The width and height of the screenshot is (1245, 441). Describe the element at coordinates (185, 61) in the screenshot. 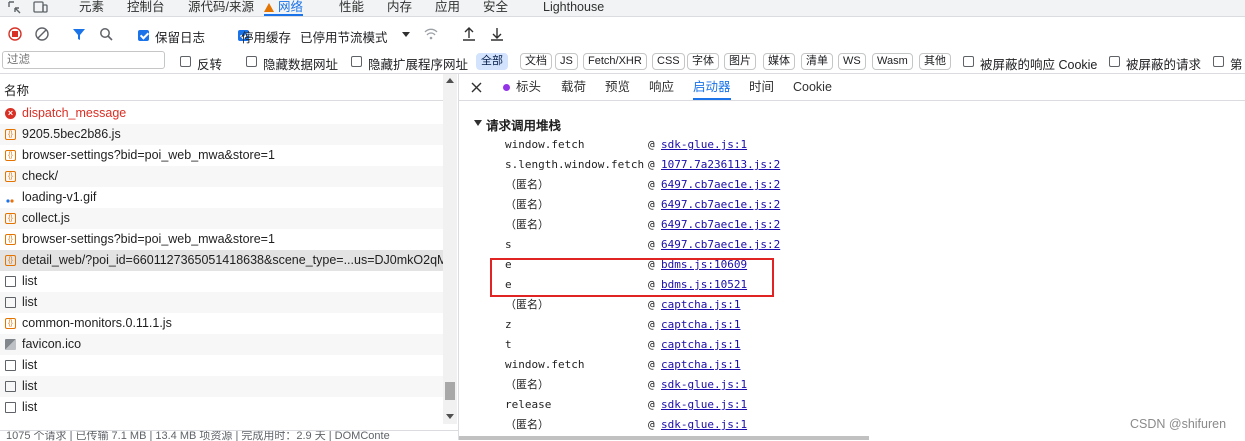

I see `invert-checkbox` at that location.